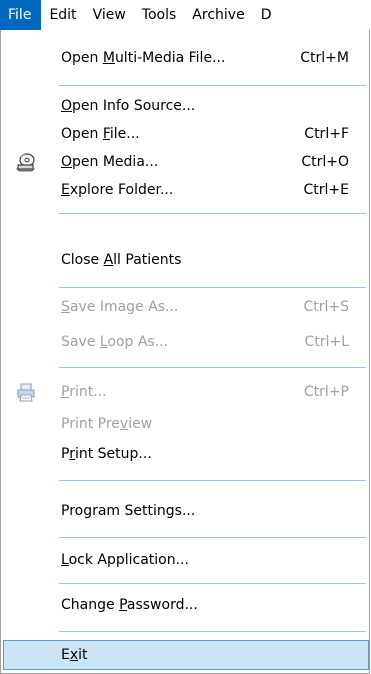 The width and height of the screenshot is (371, 674). Describe the element at coordinates (185, 134) in the screenshot. I see `menu-item-open-file: Open File... Ctrl+F` at that location.